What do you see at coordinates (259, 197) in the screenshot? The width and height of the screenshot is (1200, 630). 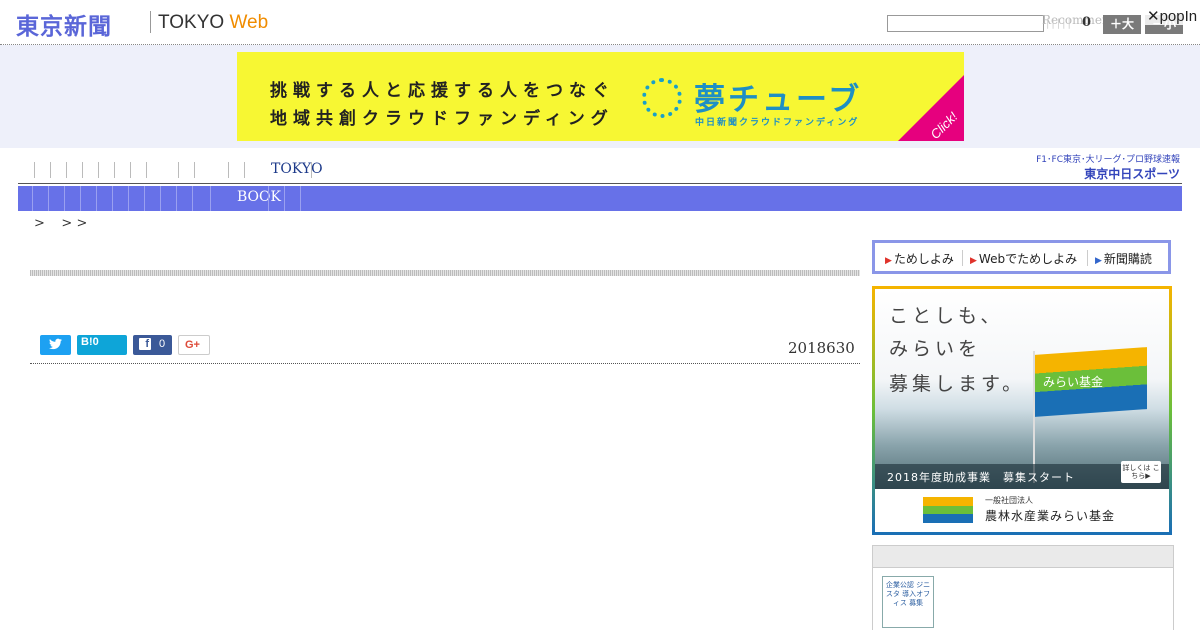 I see `nav-item-book: BOOK` at bounding box center [259, 197].